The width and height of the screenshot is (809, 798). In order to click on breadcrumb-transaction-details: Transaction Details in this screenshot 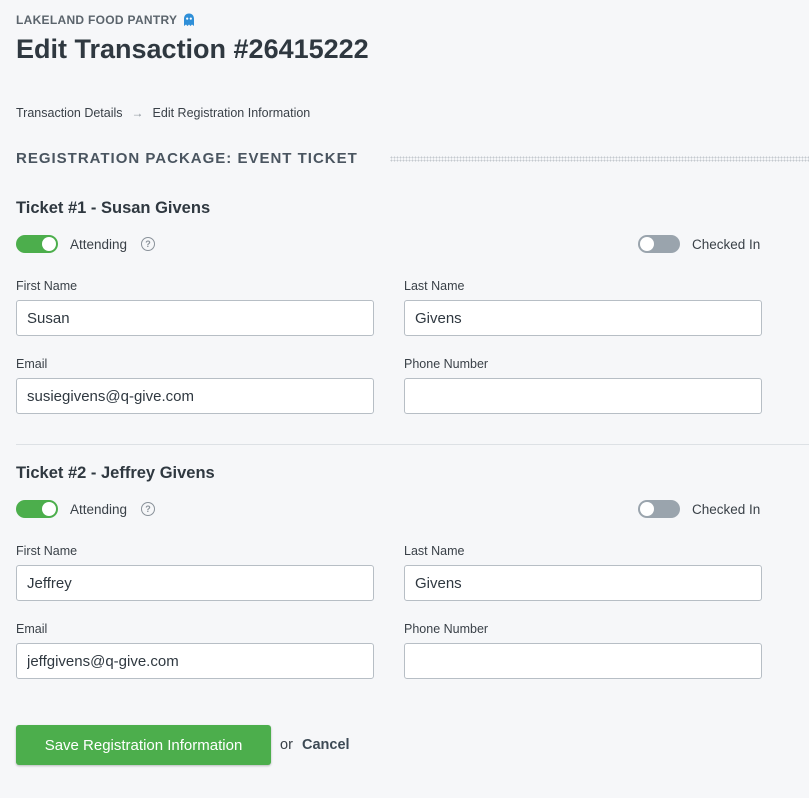, I will do `click(69, 113)`.